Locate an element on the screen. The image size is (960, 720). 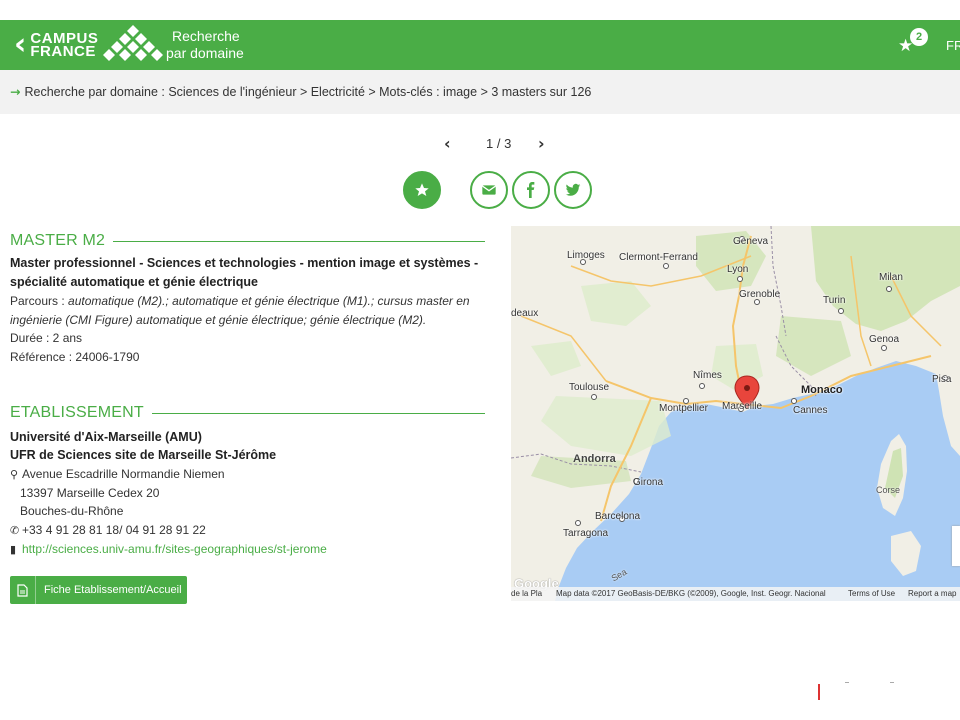
map-label-marseille: Marseille is located at coordinates (742, 406).